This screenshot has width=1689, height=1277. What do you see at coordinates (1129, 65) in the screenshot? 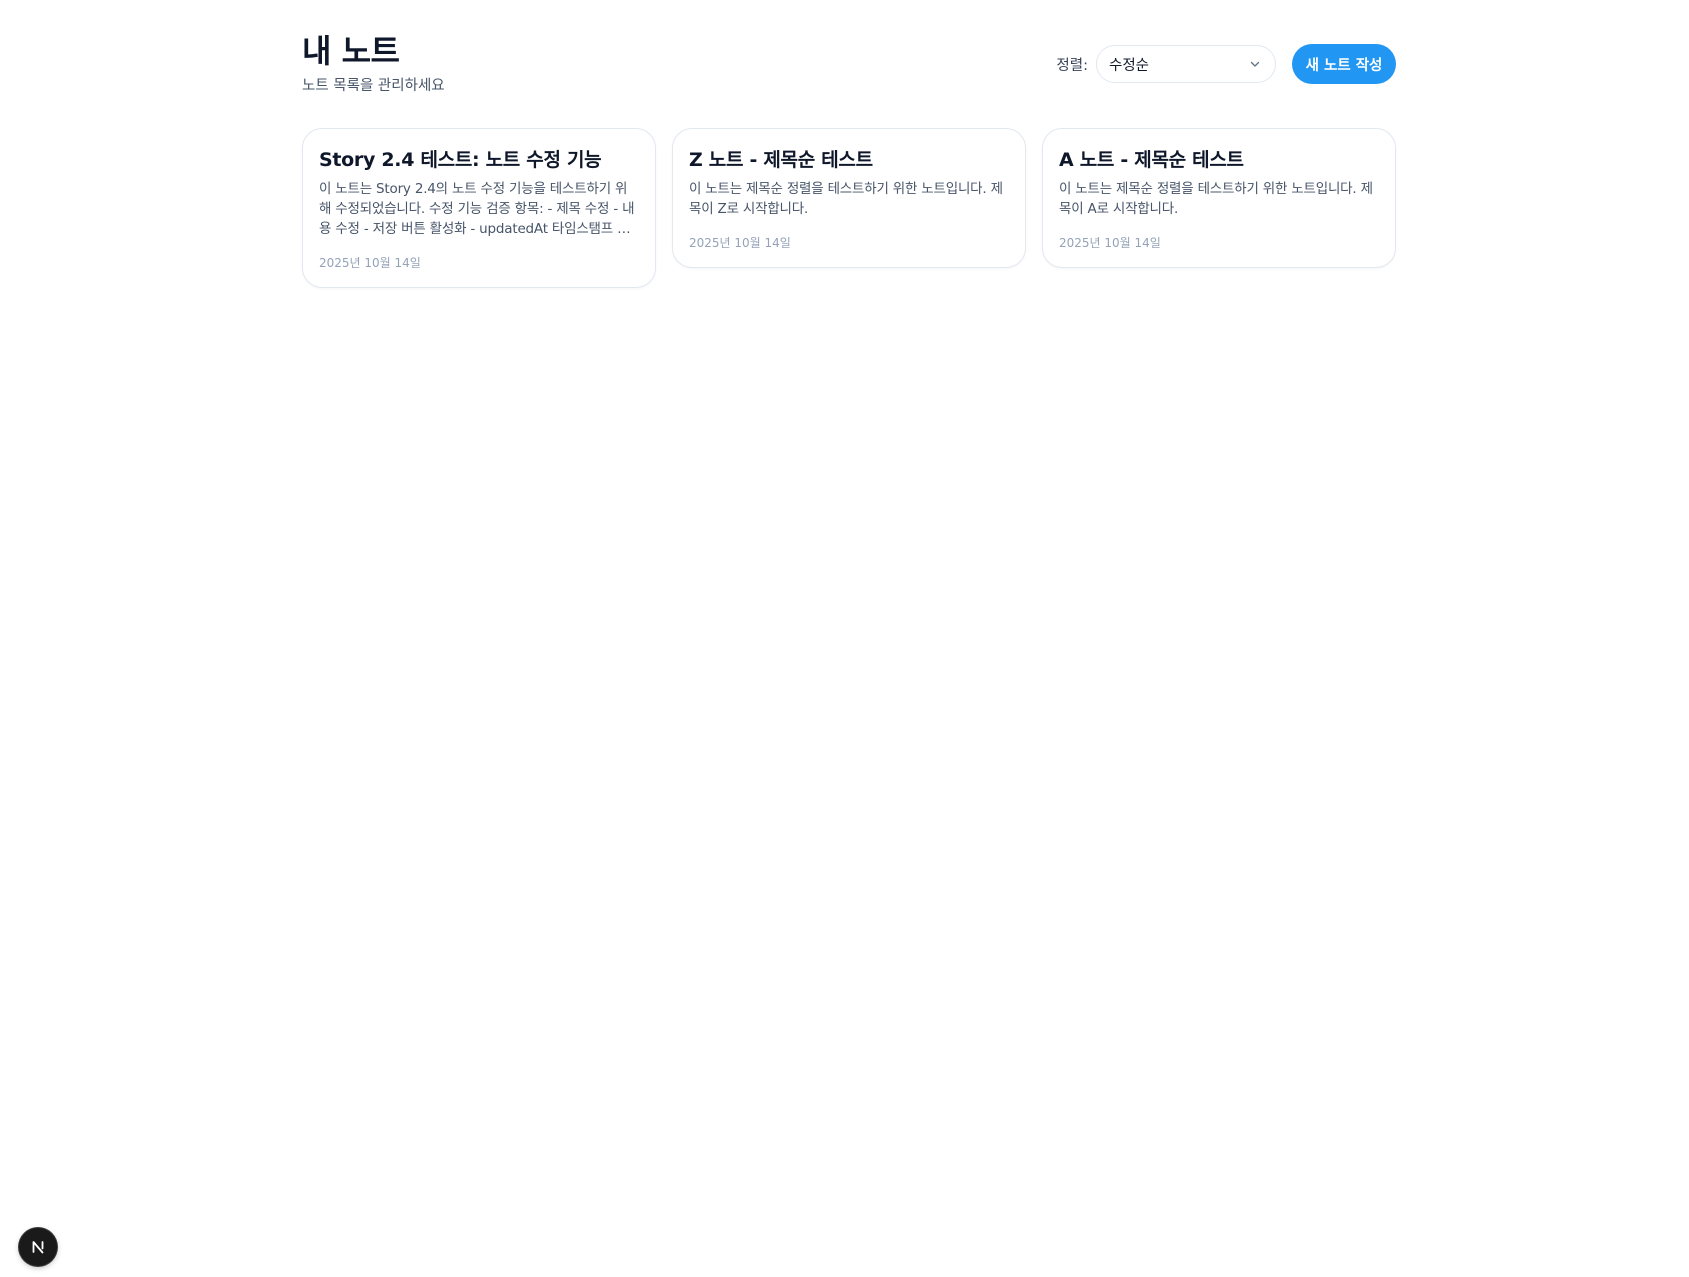
I see `sort-selected-value: 수정순` at bounding box center [1129, 65].